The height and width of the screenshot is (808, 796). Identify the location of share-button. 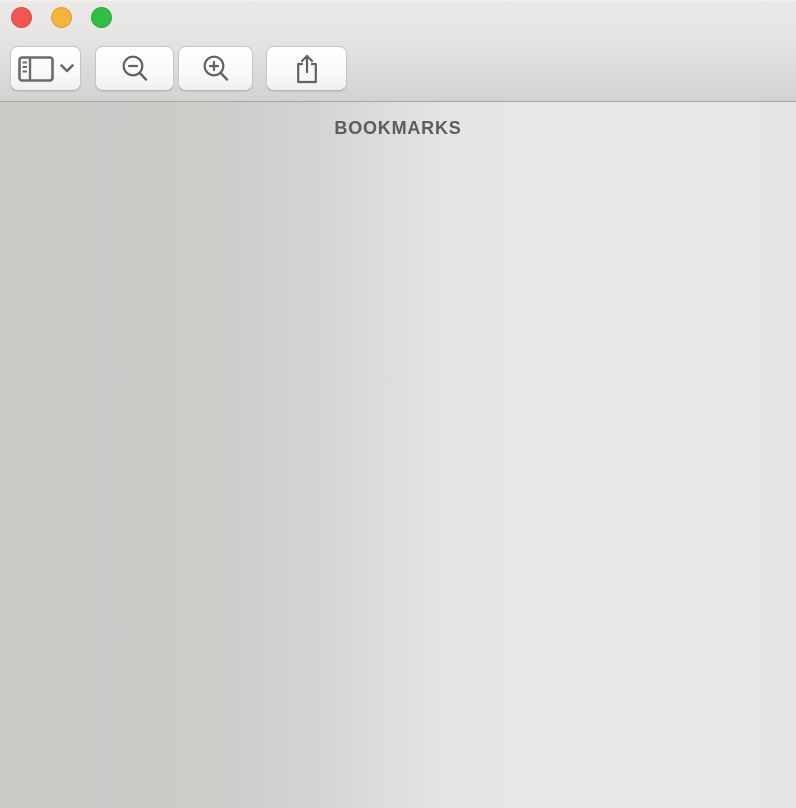
(306, 68).